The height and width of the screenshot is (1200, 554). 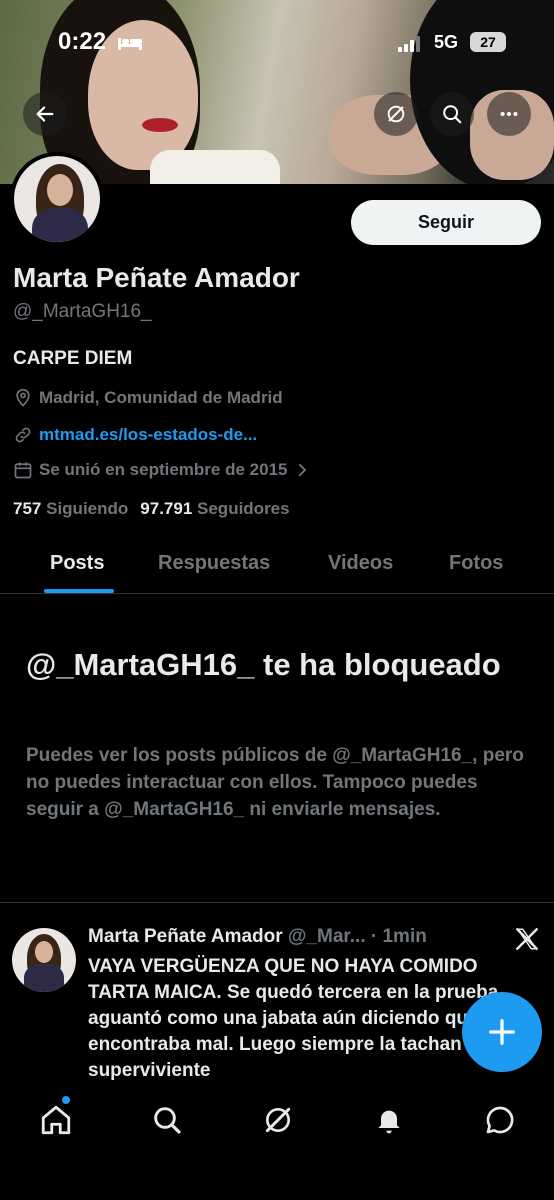 What do you see at coordinates (277, 42) in the screenshot?
I see `status-bar: 0:22 5G 27` at bounding box center [277, 42].